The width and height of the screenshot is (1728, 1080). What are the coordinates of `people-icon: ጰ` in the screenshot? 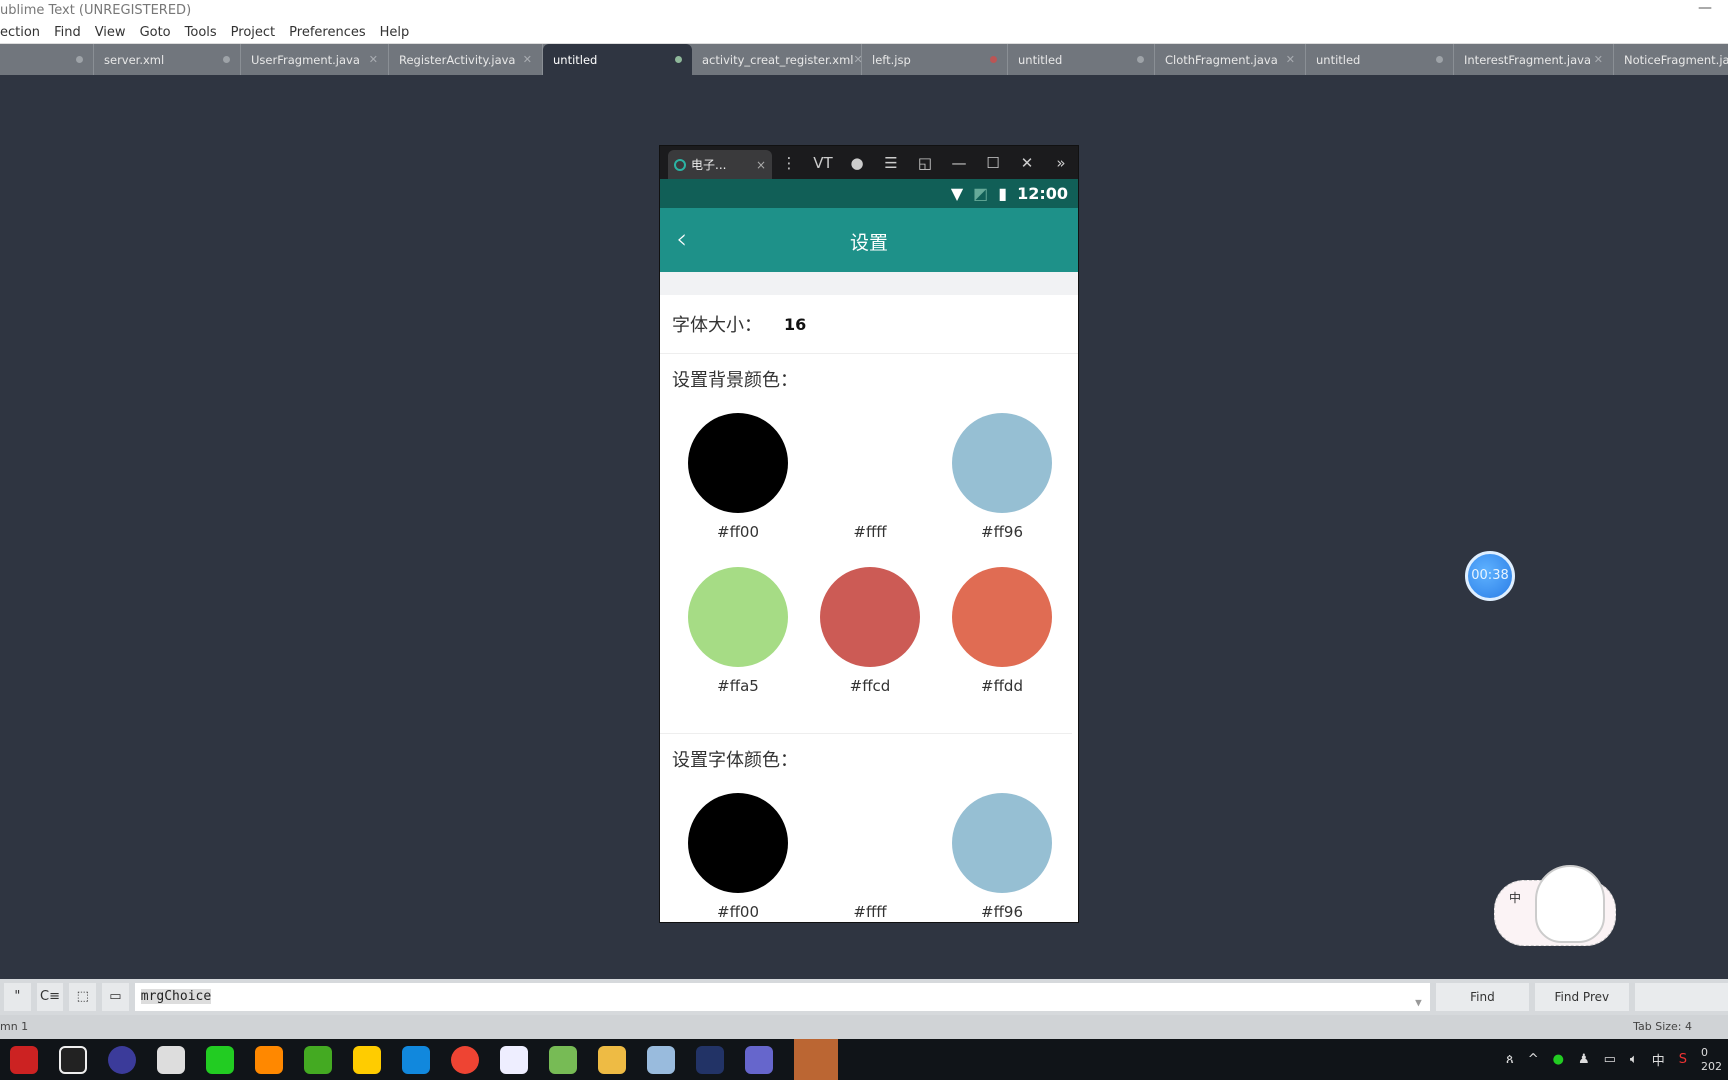 It's located at (1510, 1059).